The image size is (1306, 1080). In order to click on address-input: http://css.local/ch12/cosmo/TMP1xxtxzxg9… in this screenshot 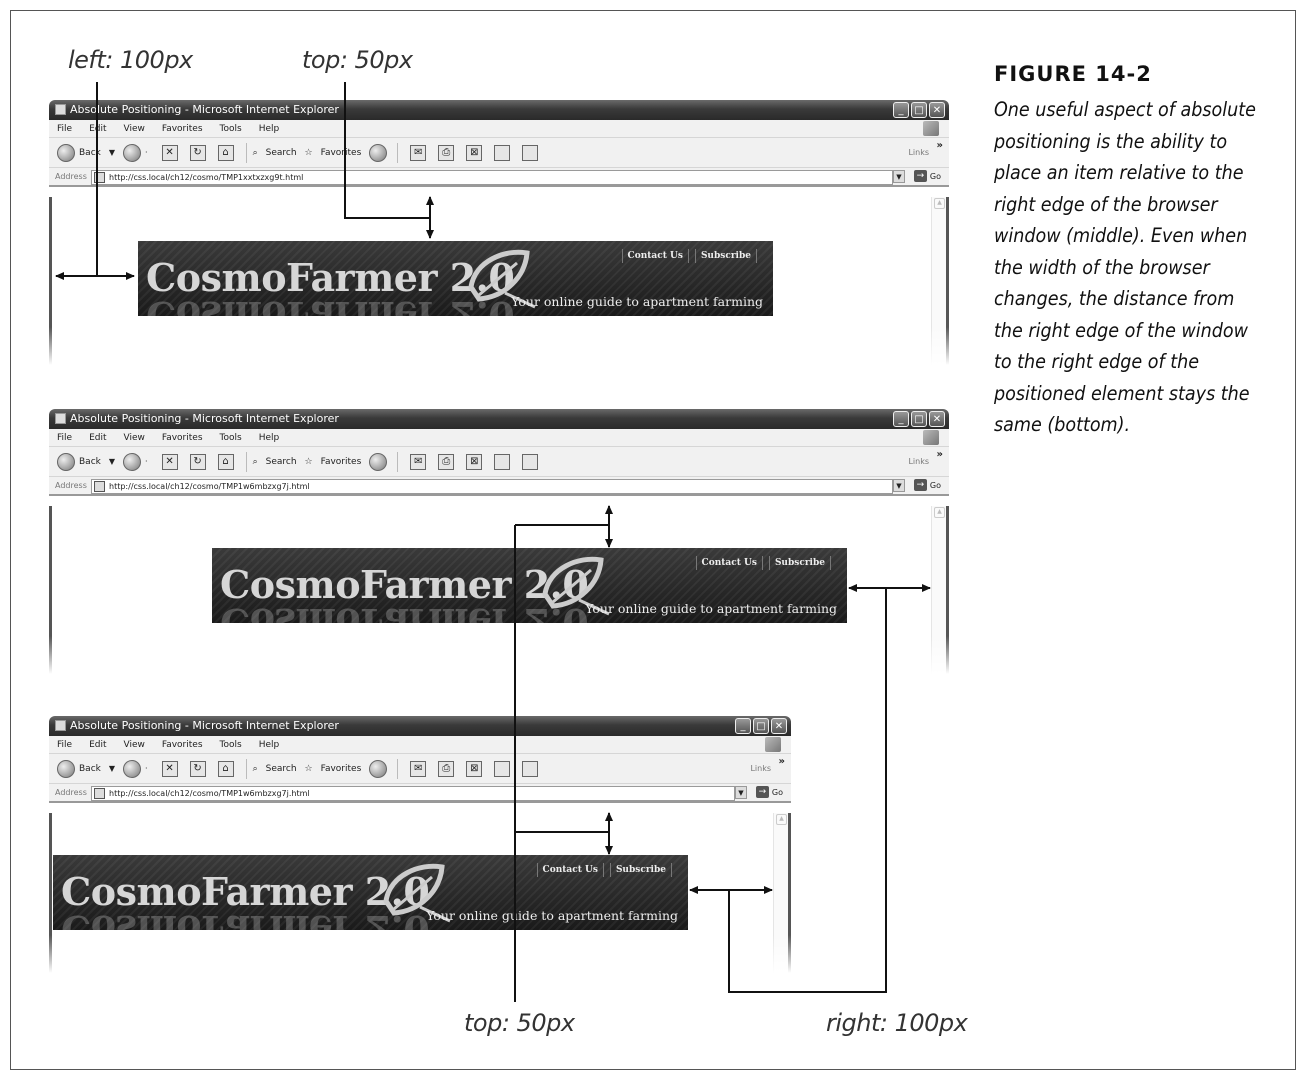, I will do `click(492, 177)`.